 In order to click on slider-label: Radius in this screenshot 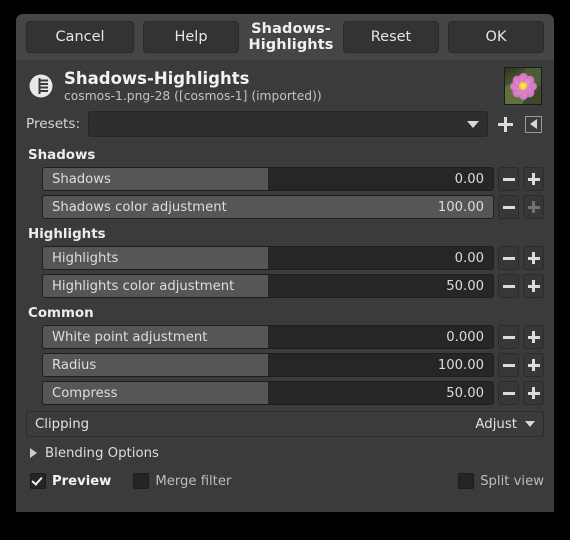, I will do `click(74, 365)`.